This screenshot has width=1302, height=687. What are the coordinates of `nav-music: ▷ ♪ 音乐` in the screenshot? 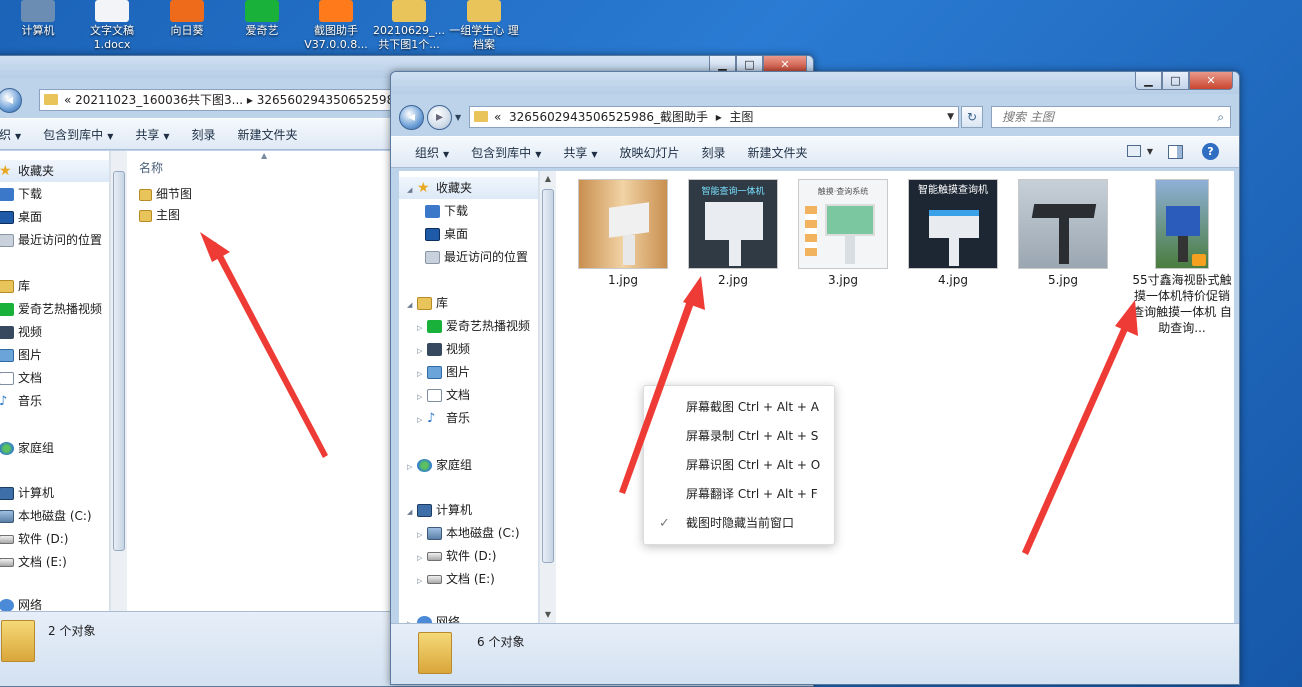 It's located at (443, 418).